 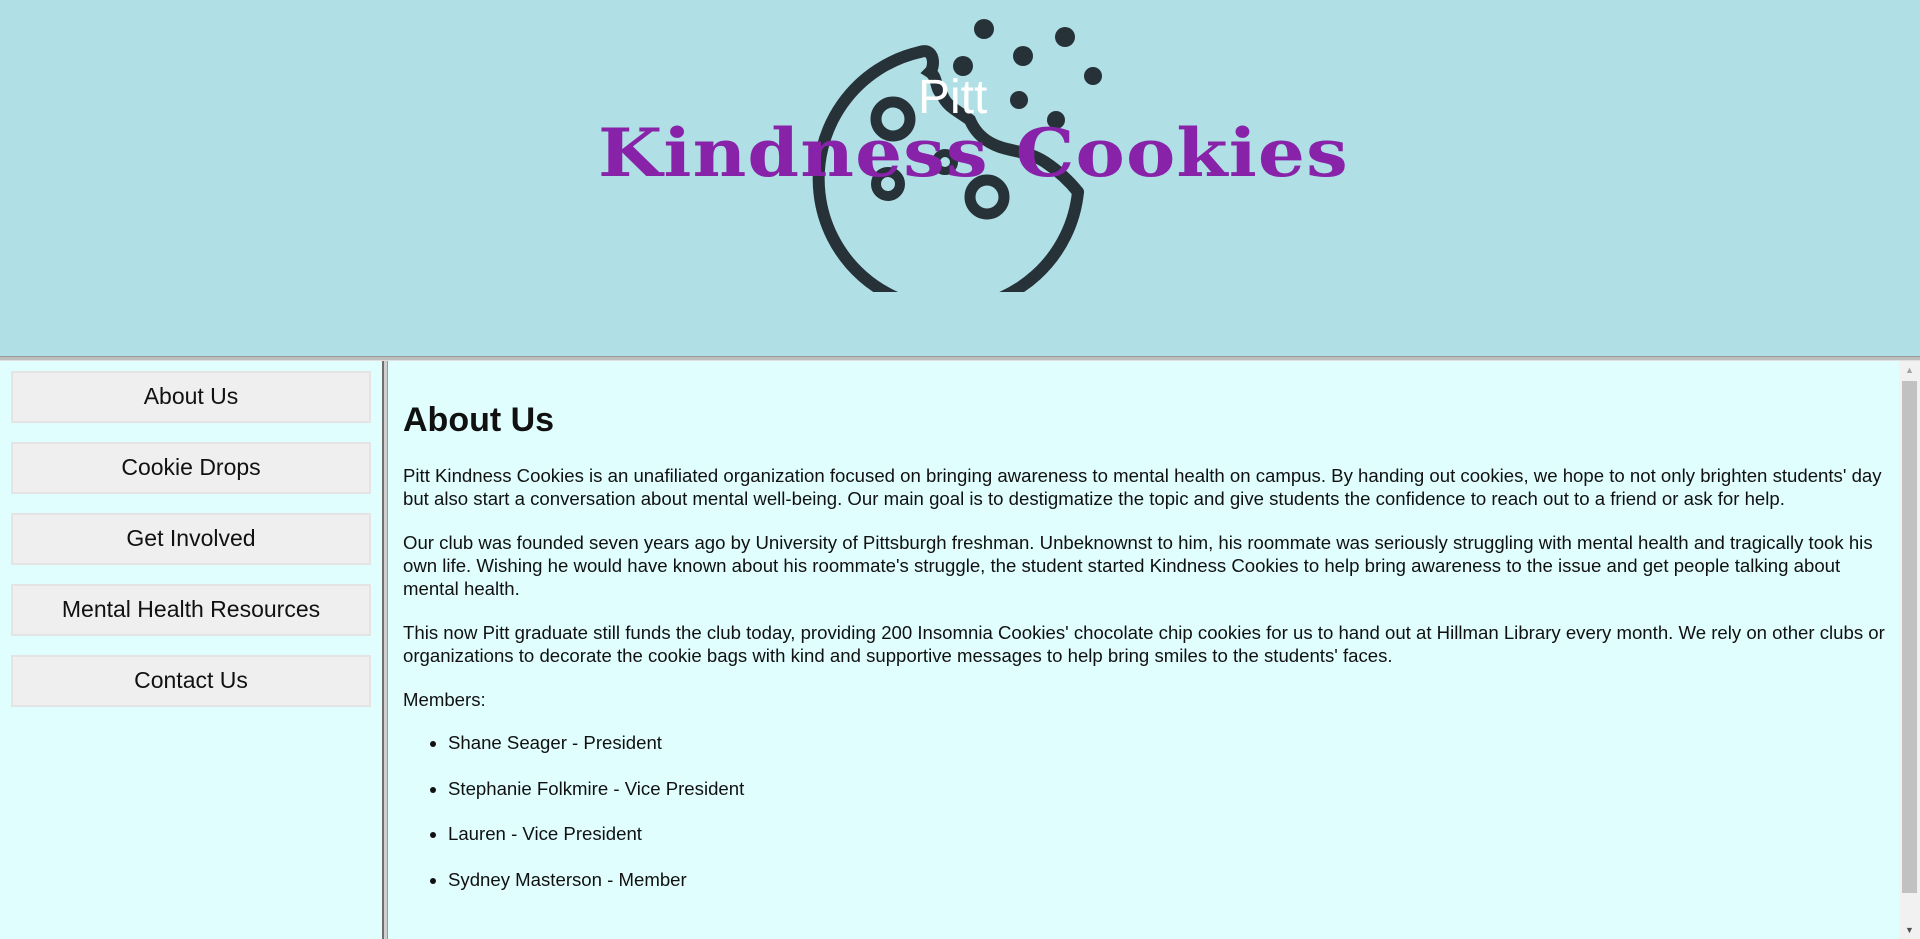 I want to click on vertical-scrollbar: ▲ ▼, so click(x=1909, y=650).